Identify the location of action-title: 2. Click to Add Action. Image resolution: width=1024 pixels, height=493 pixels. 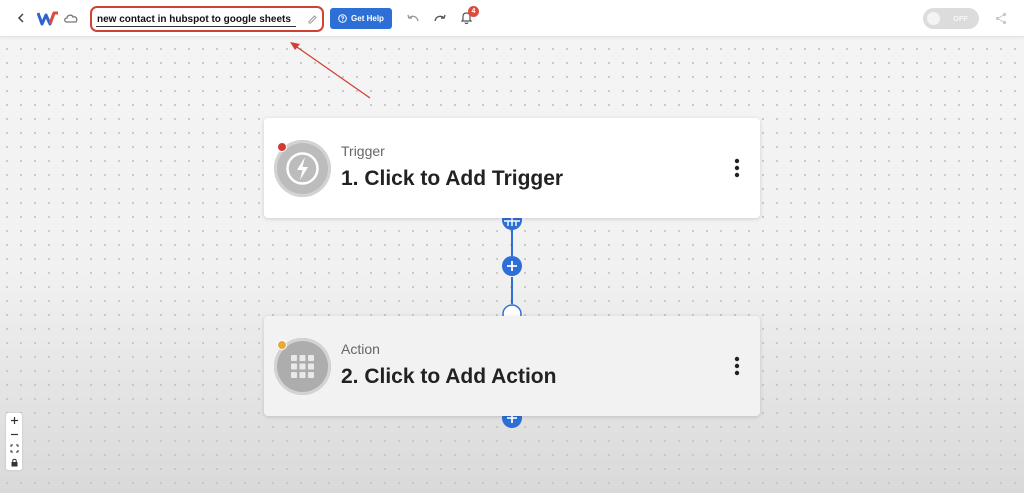
(449, 376).